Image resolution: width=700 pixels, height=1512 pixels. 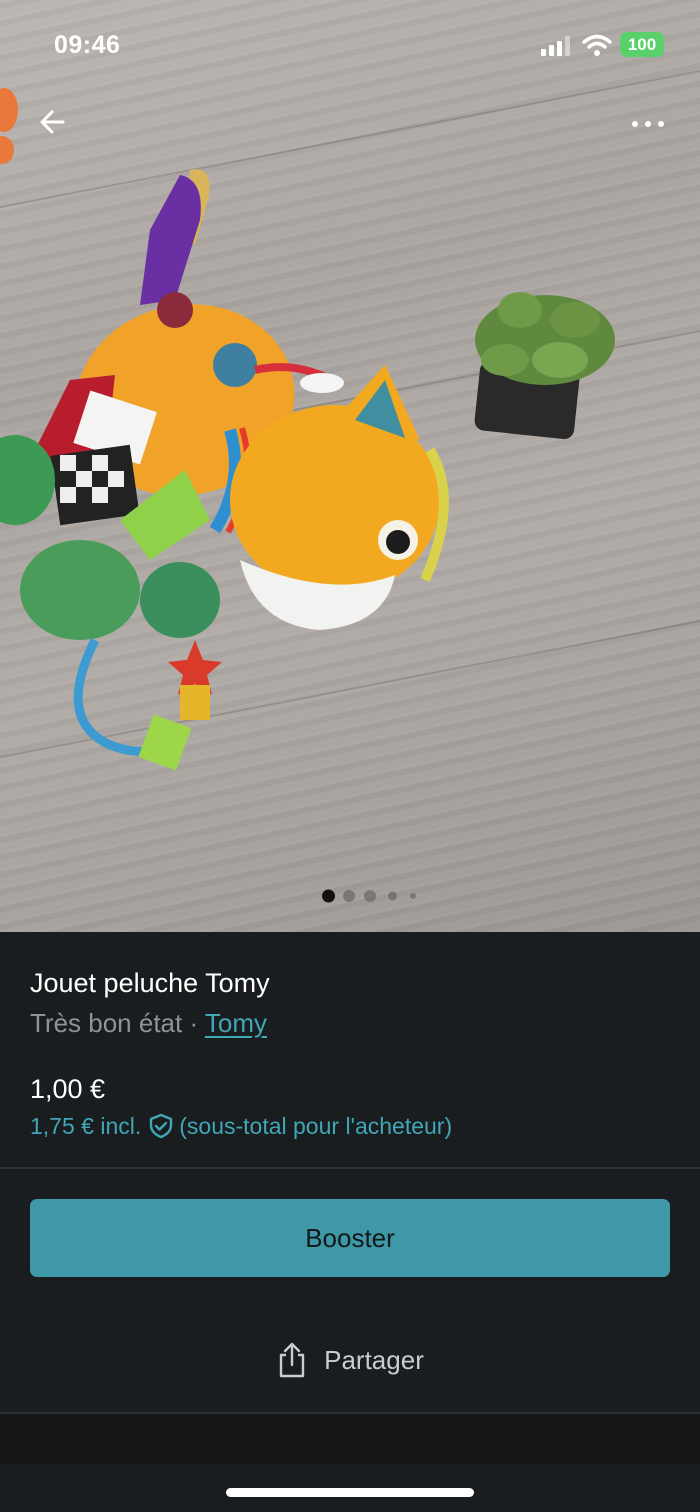 What do you see at coordinates (292, 1360) in the screenshot?
I see `share-icon` at bounding box center [292, 1360].